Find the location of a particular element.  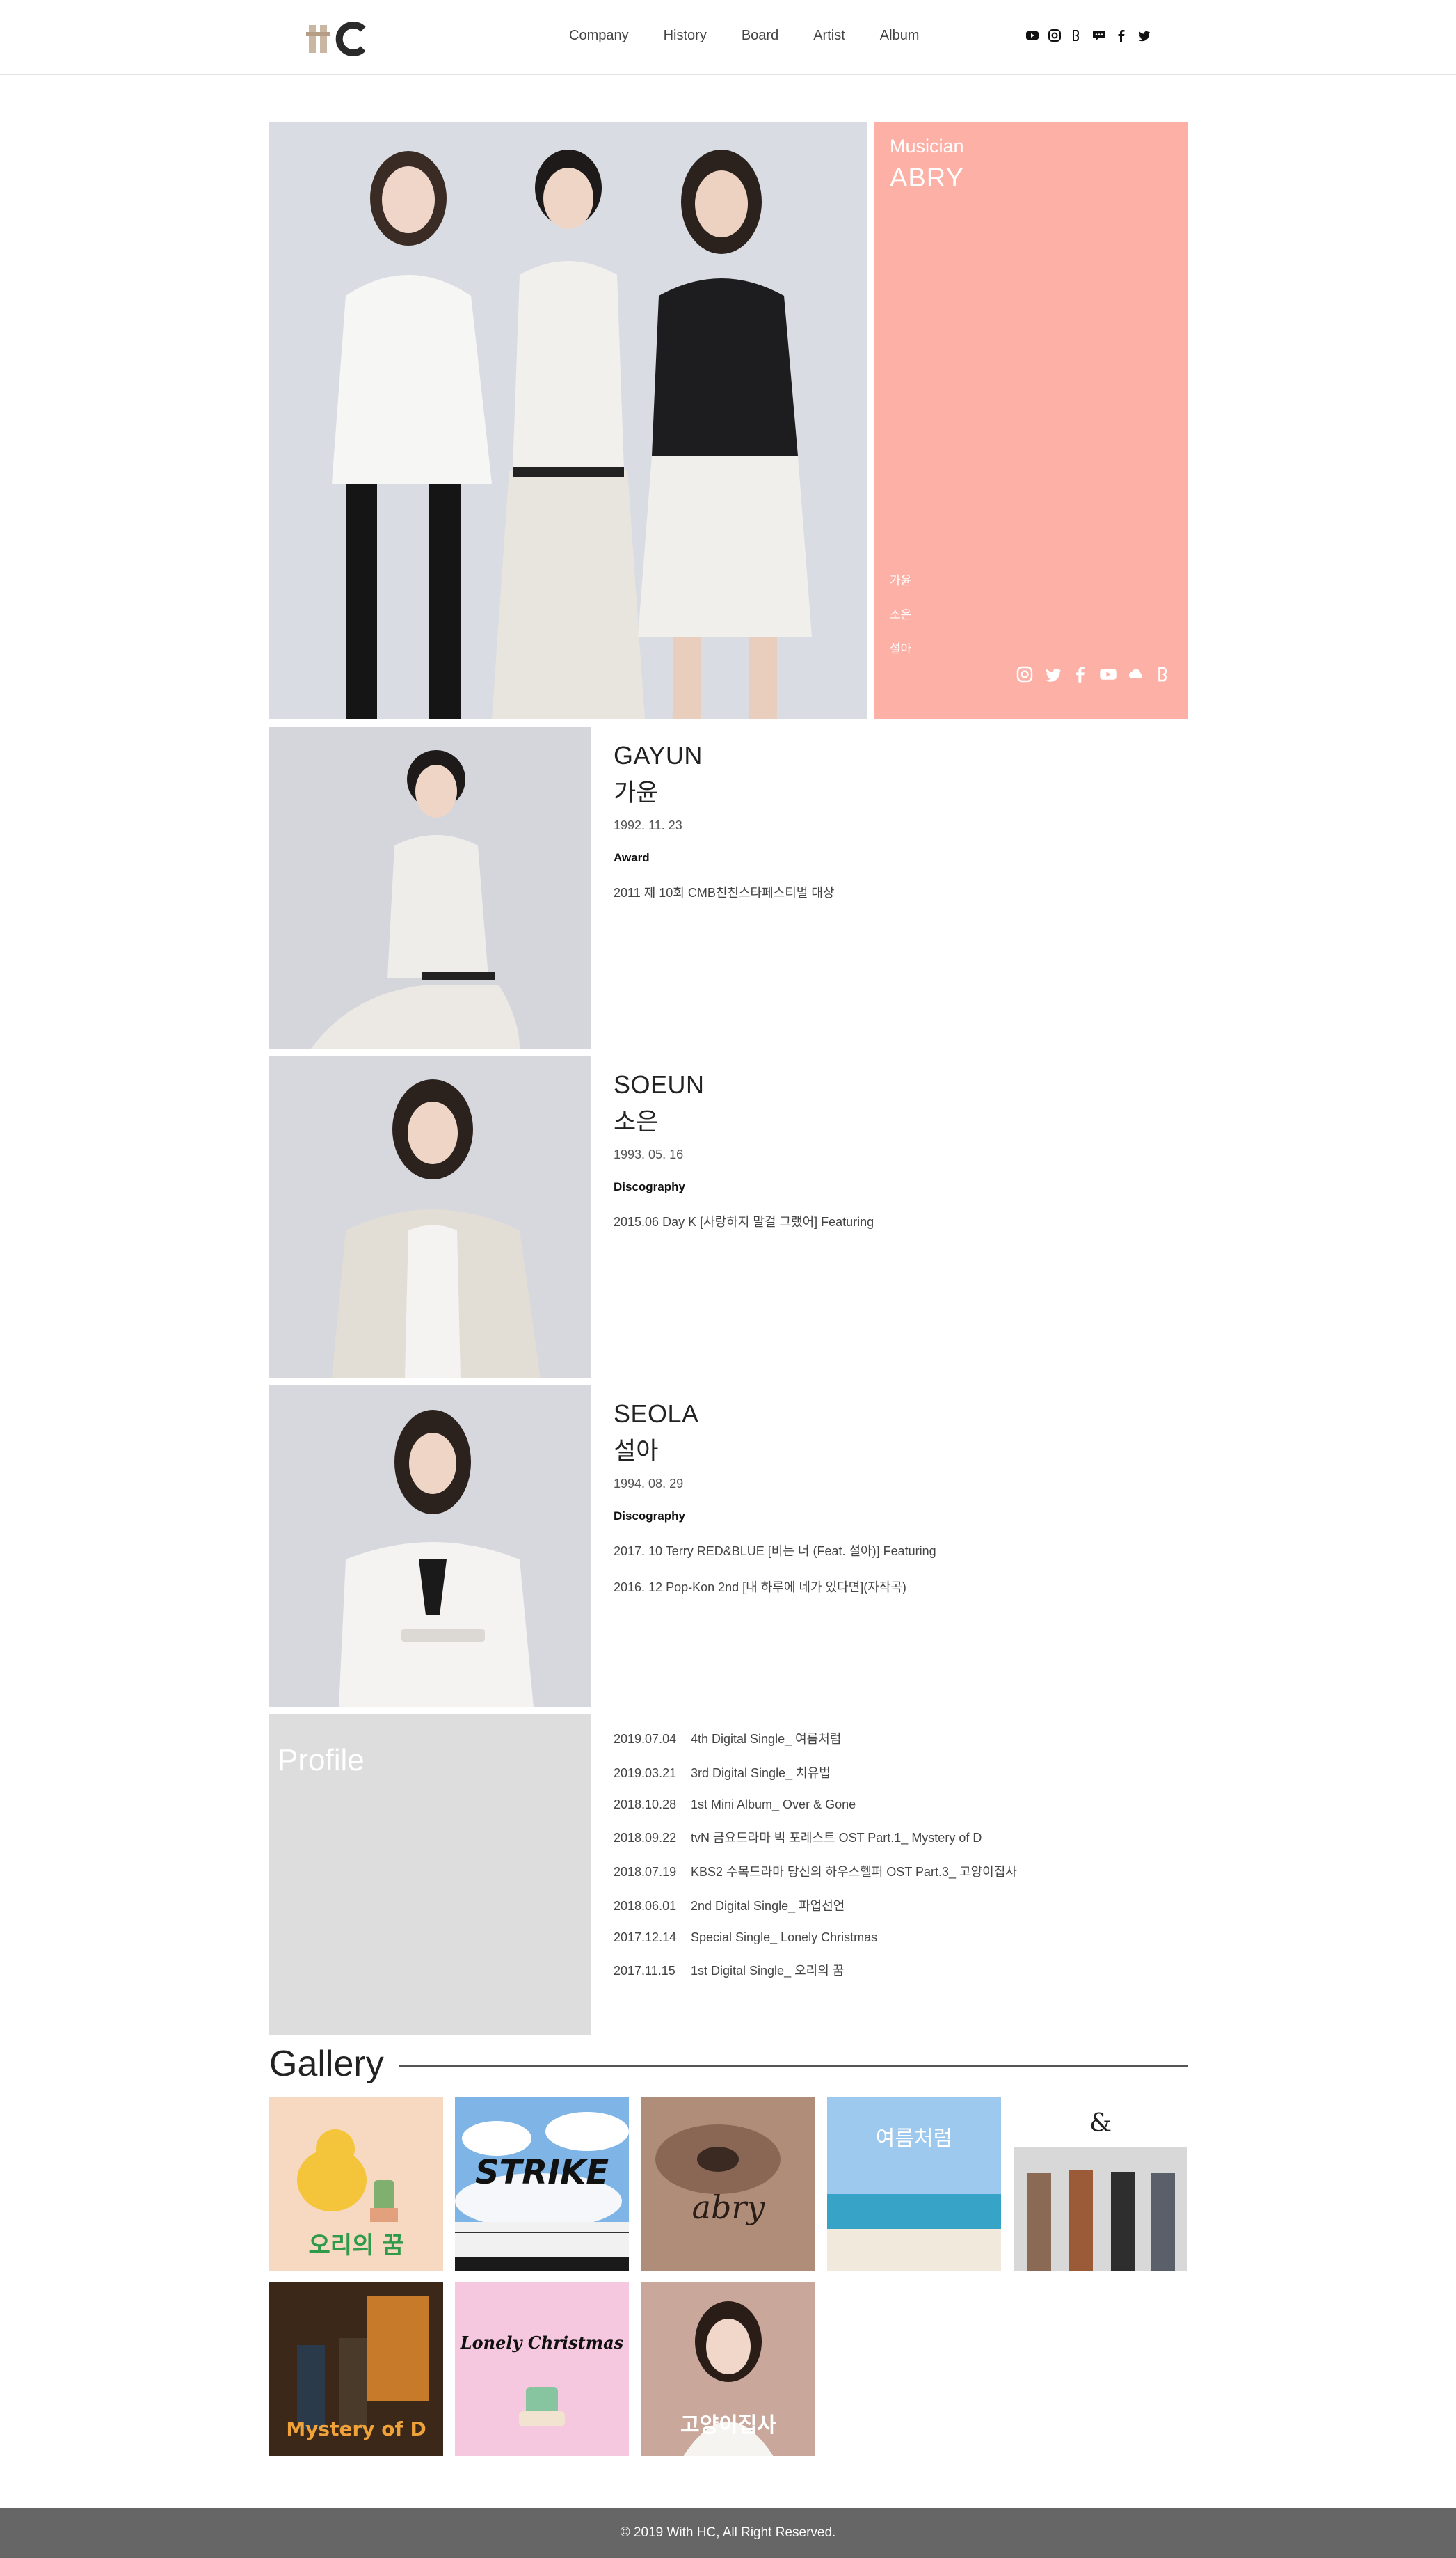

member-link-gayun: 가윤 is located at coordinates (900, 580).